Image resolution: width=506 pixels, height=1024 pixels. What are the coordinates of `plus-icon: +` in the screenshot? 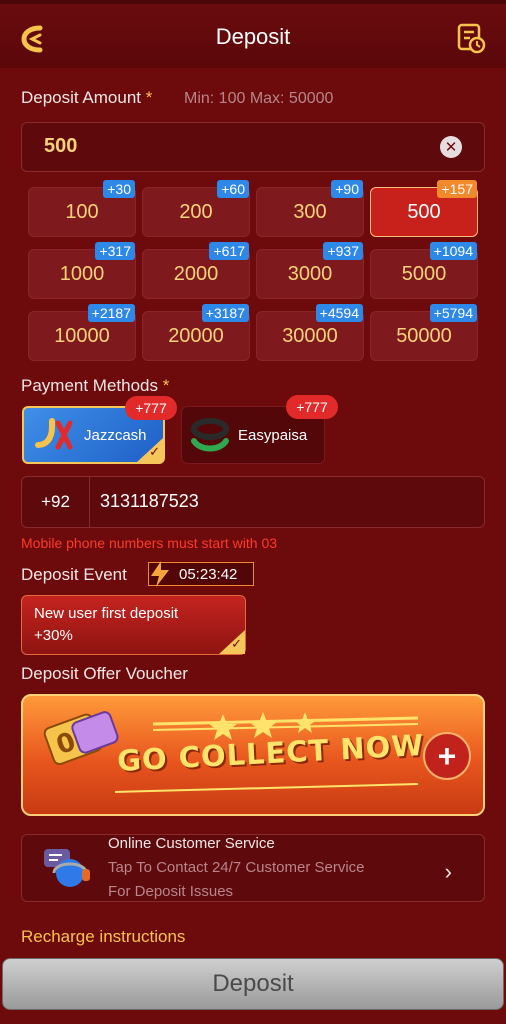 It's located at (447, 756).